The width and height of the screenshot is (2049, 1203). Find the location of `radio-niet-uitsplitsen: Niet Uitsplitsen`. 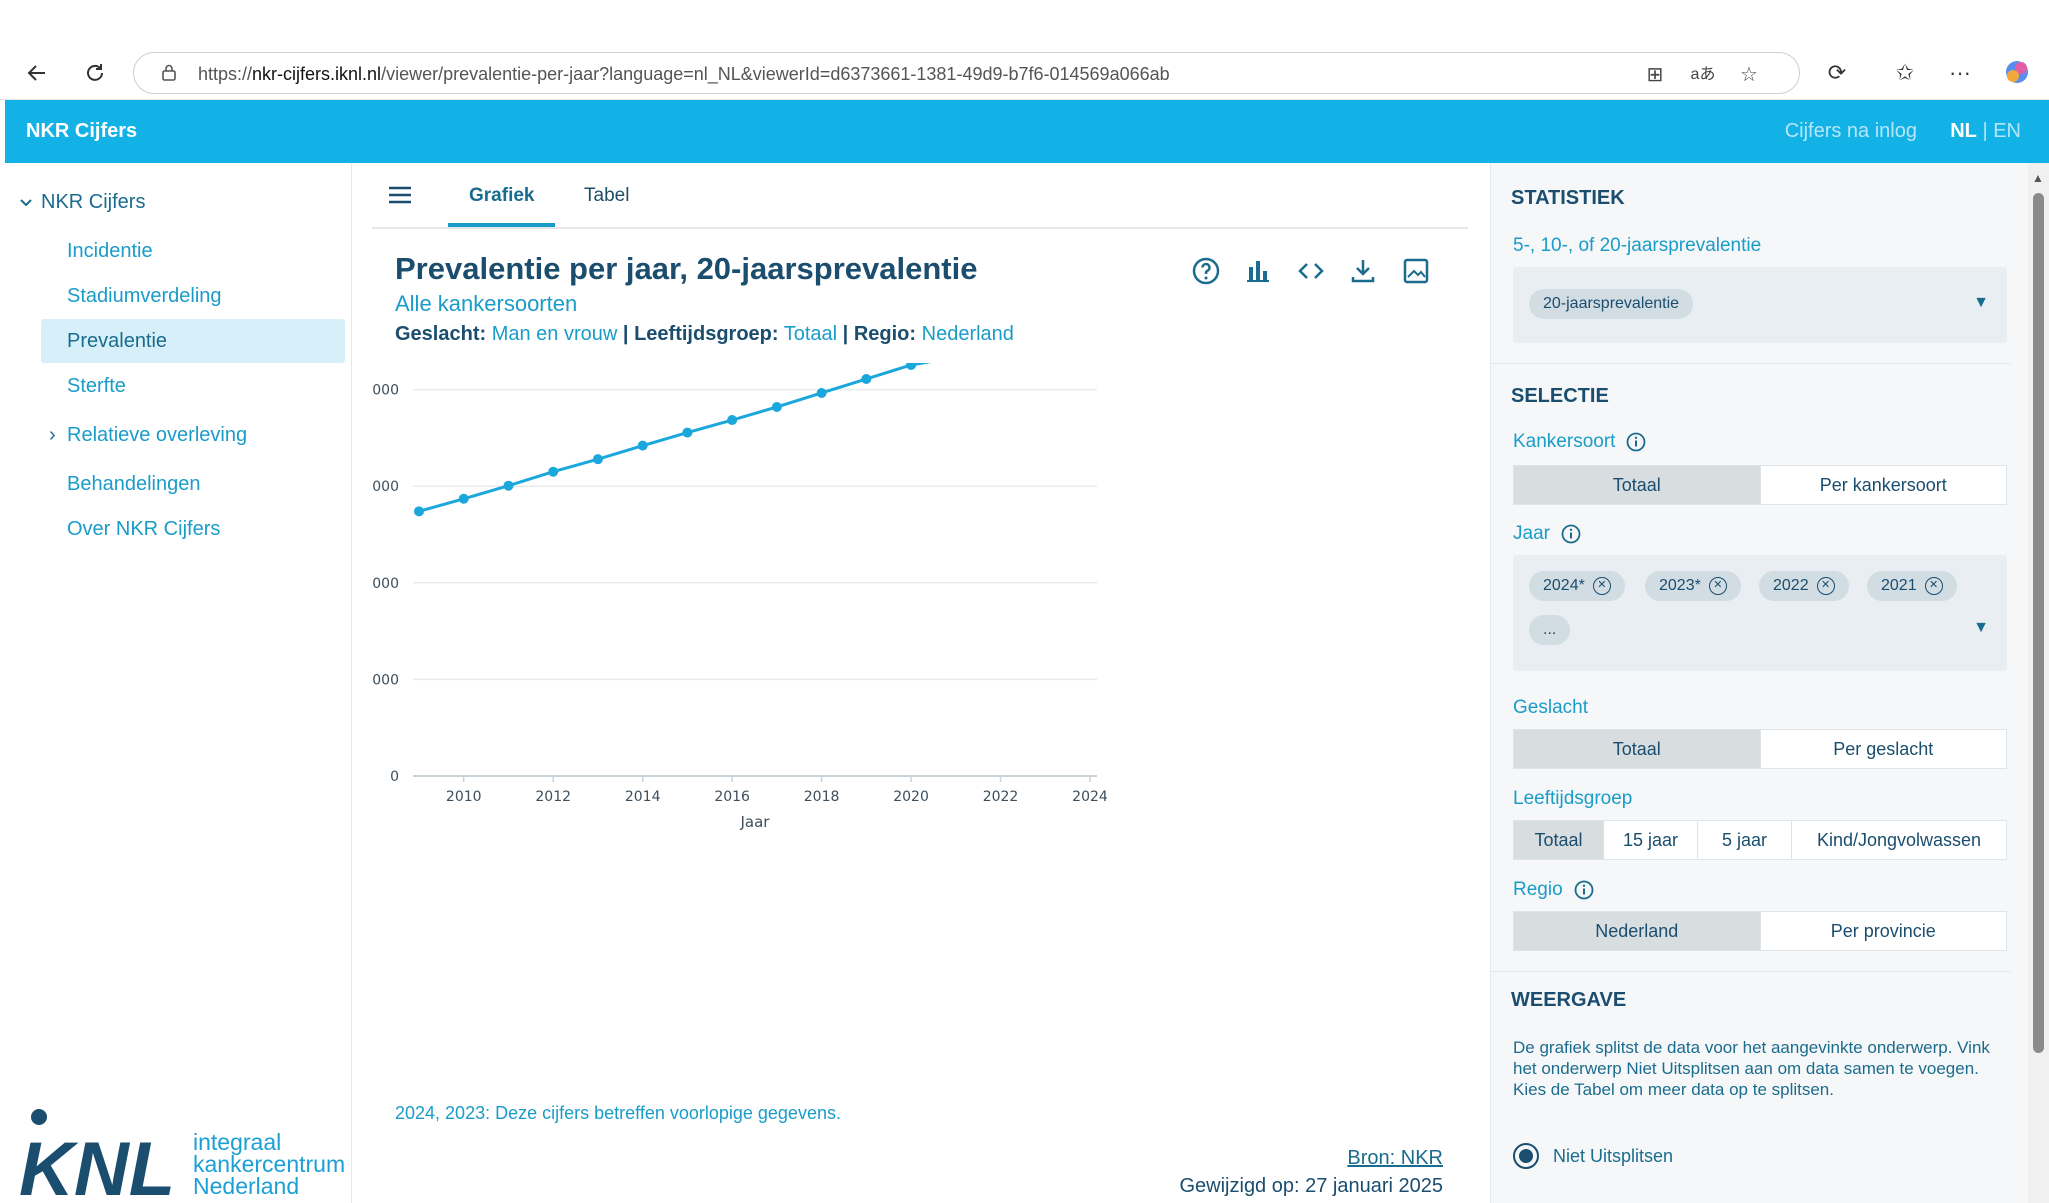

radio-niet-uitsplitsen: Niet Uitsplitsen is located at coordinates (1593, 1156).